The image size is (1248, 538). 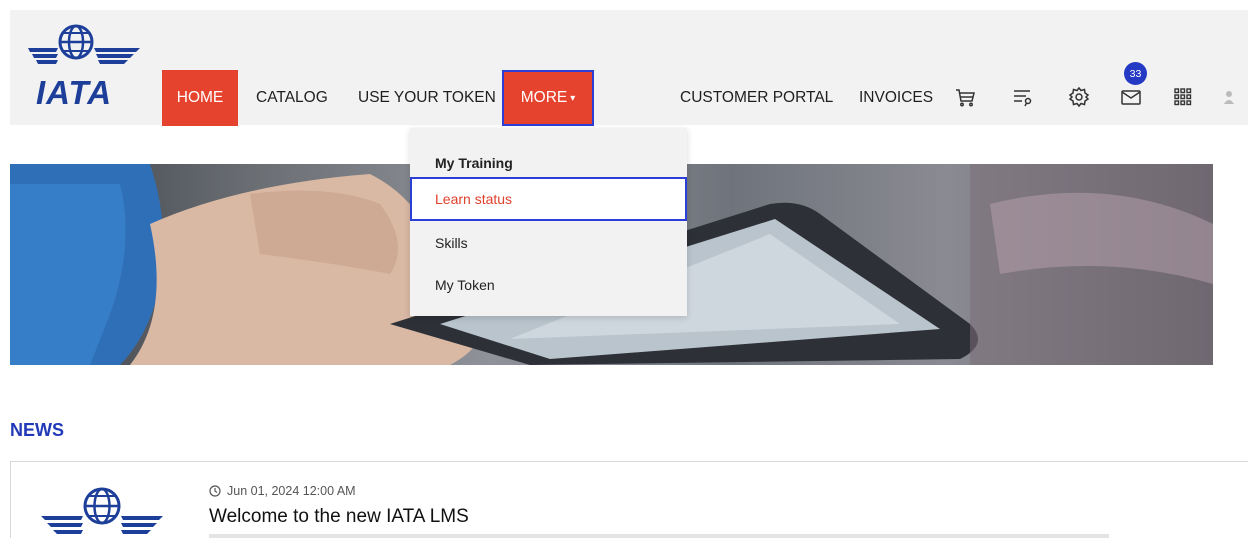 I want to click on gear-icon, so click(x=1079, y=97).